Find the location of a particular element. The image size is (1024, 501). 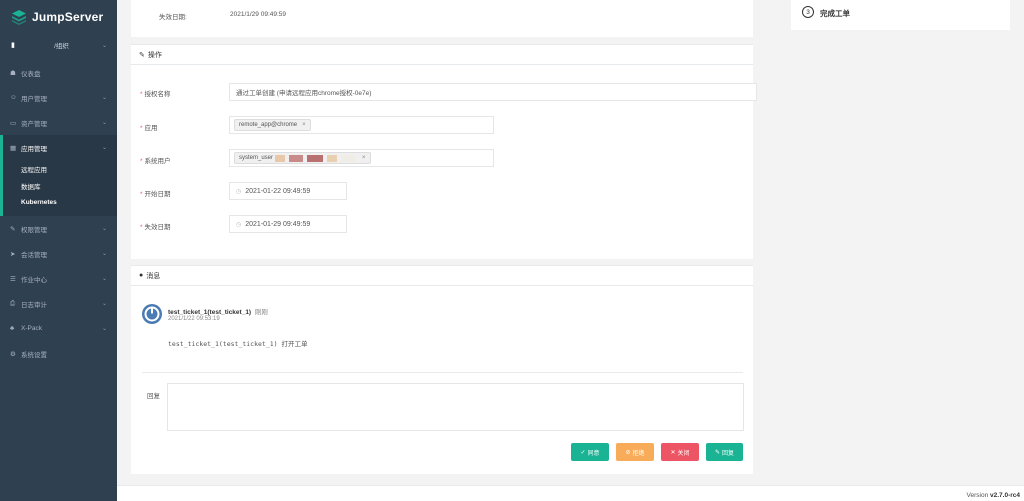

expire-date-picker: ◷ 2021-01-29 09:49:59 is located at coordinates (288, 224).